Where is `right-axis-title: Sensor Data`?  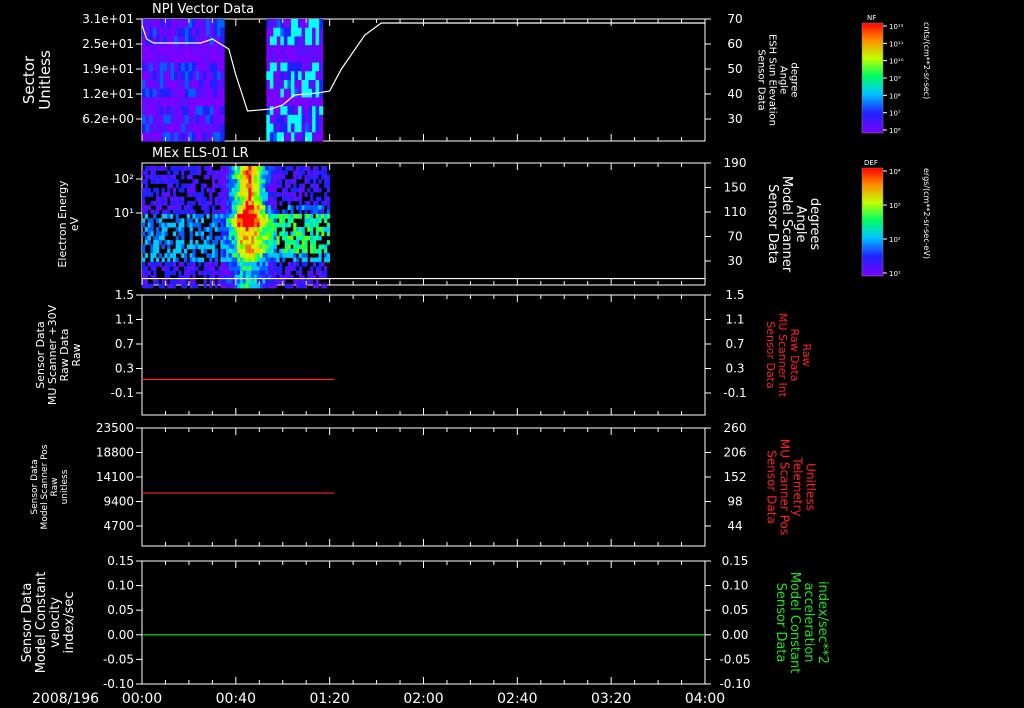 right-axis-title: Sensor Data is located at coordinates (772, 224).